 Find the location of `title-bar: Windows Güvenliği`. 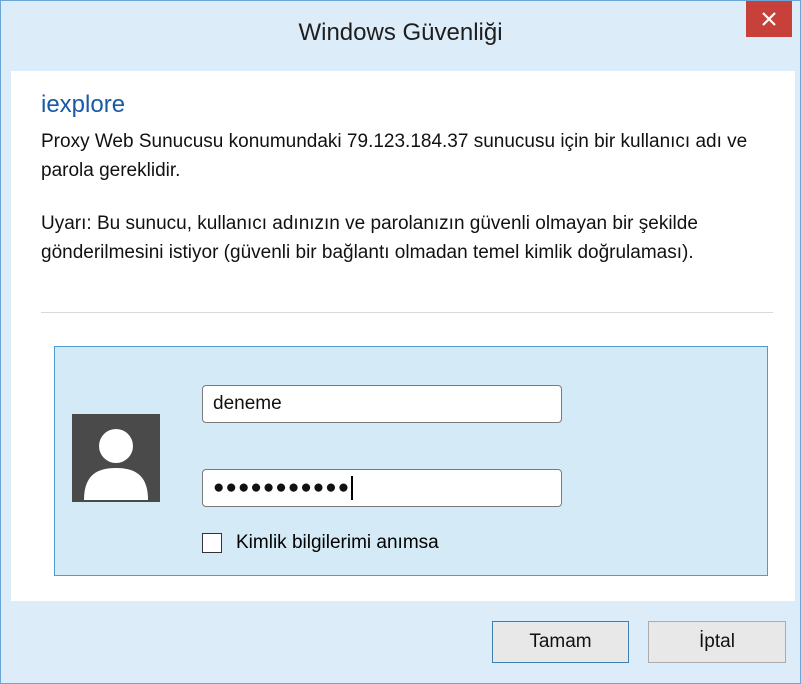

title-bar: Windows Güvenliği is located at coordinates (400, 36).